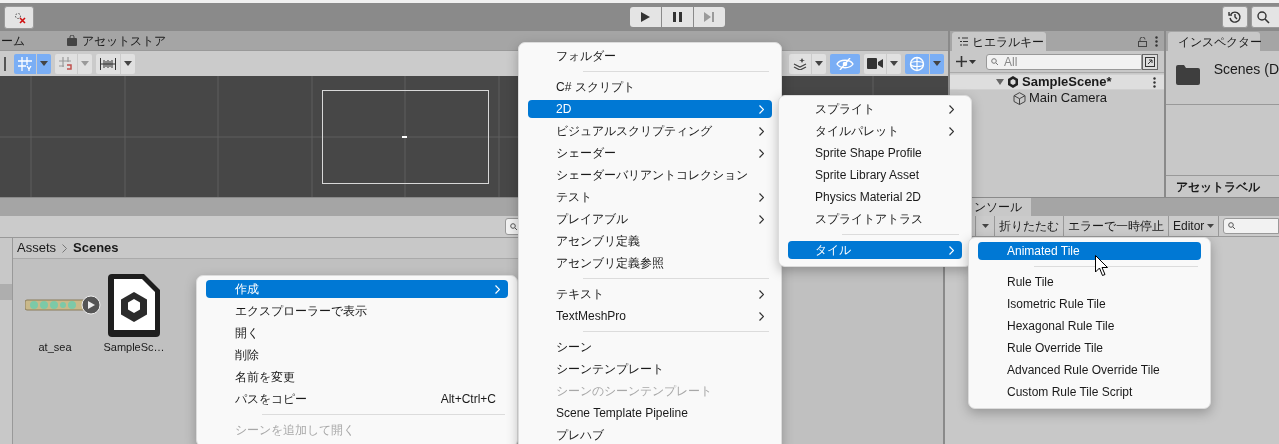  What do you see at coordinates (650, 347) in the screenshot?
I see `menu-item: シーン` at bounding box center [650, 347].